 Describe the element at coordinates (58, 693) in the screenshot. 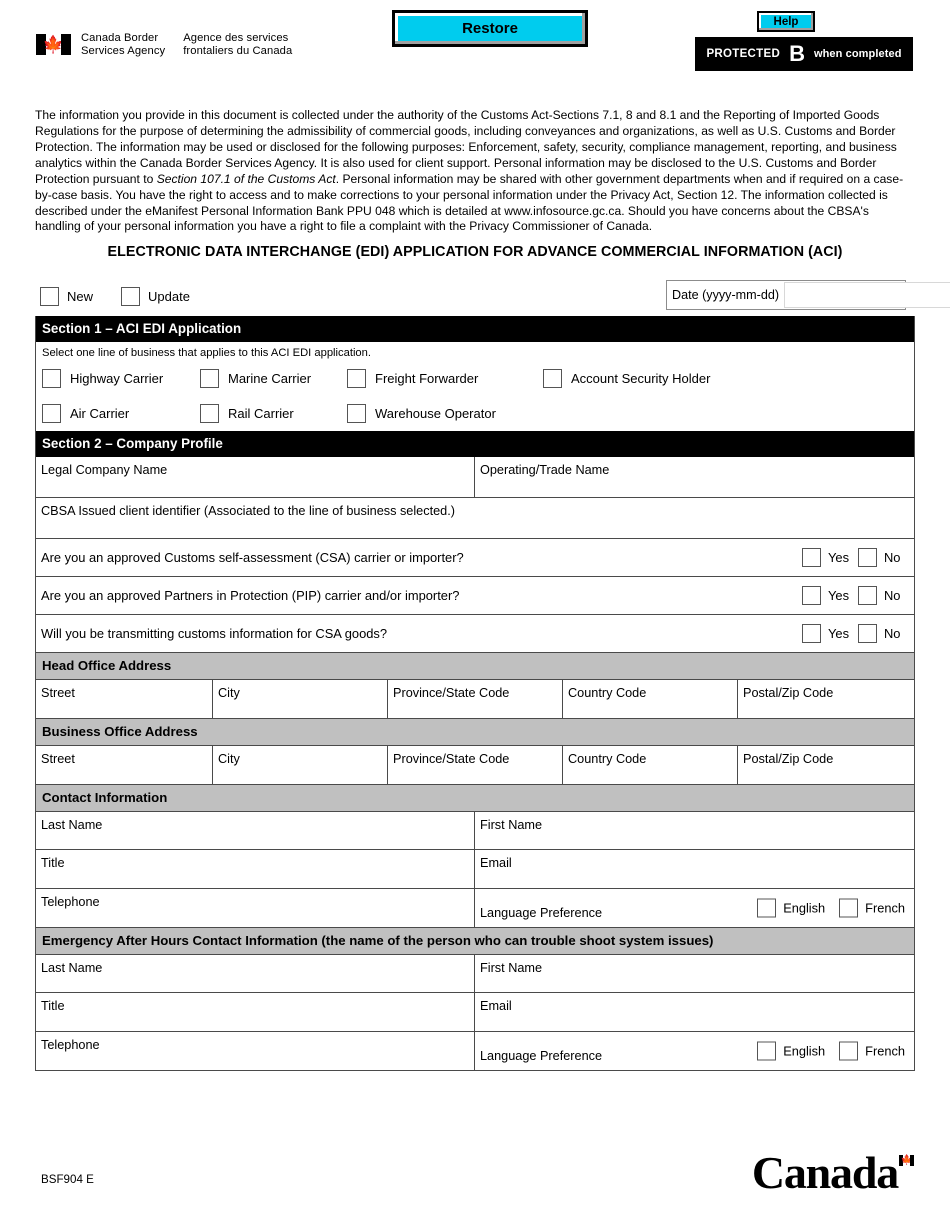

I see `label-head-office-street: Street` at that location.